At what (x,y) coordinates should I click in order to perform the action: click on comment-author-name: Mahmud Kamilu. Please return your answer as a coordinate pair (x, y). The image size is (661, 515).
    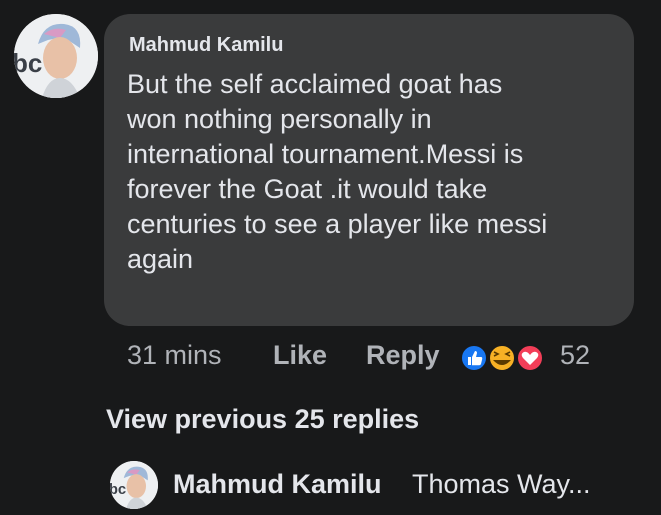
    Looking at the image, I should click on (206, 45).